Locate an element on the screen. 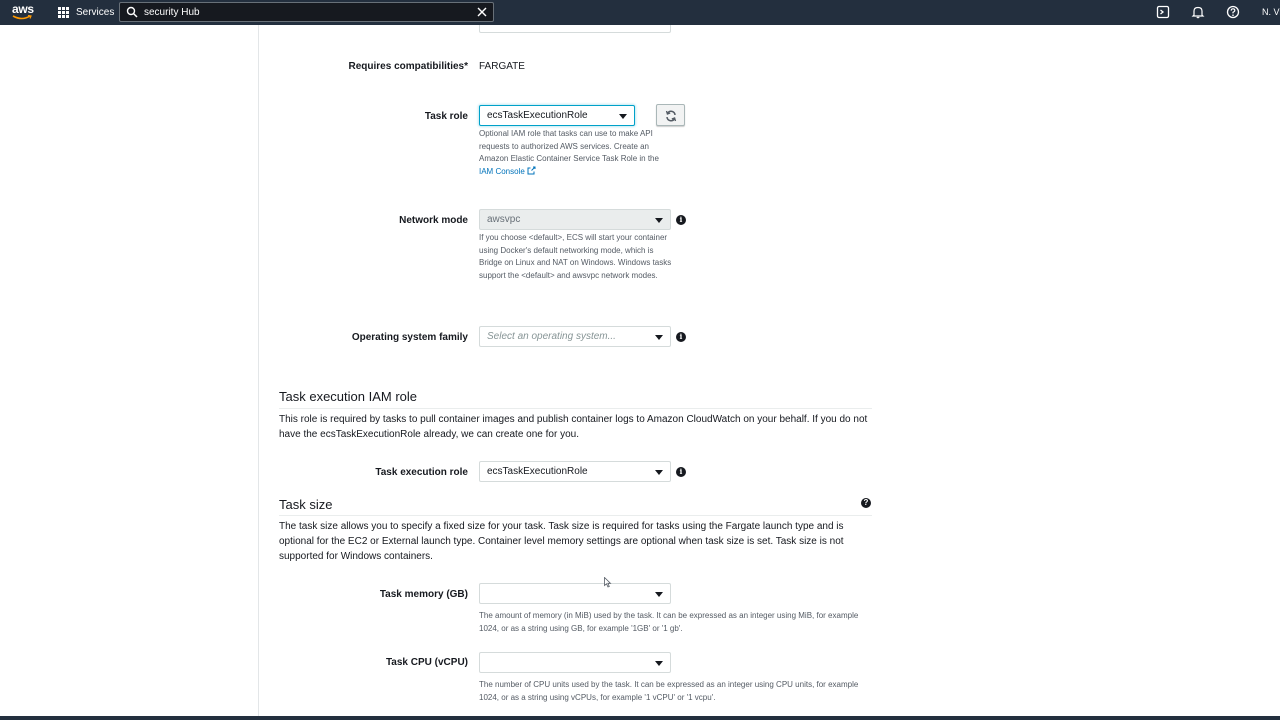  iam-console-link-label: IAM Console is located at coordinates (502, 171).